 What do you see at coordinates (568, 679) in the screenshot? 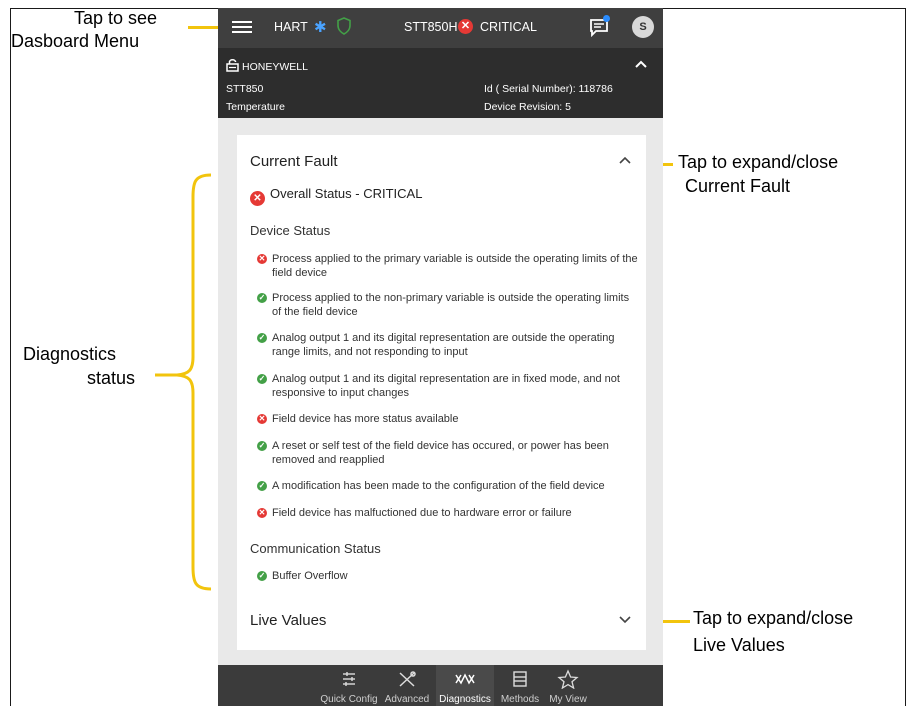
I see `star-icon` at bounding box center [568, 679].